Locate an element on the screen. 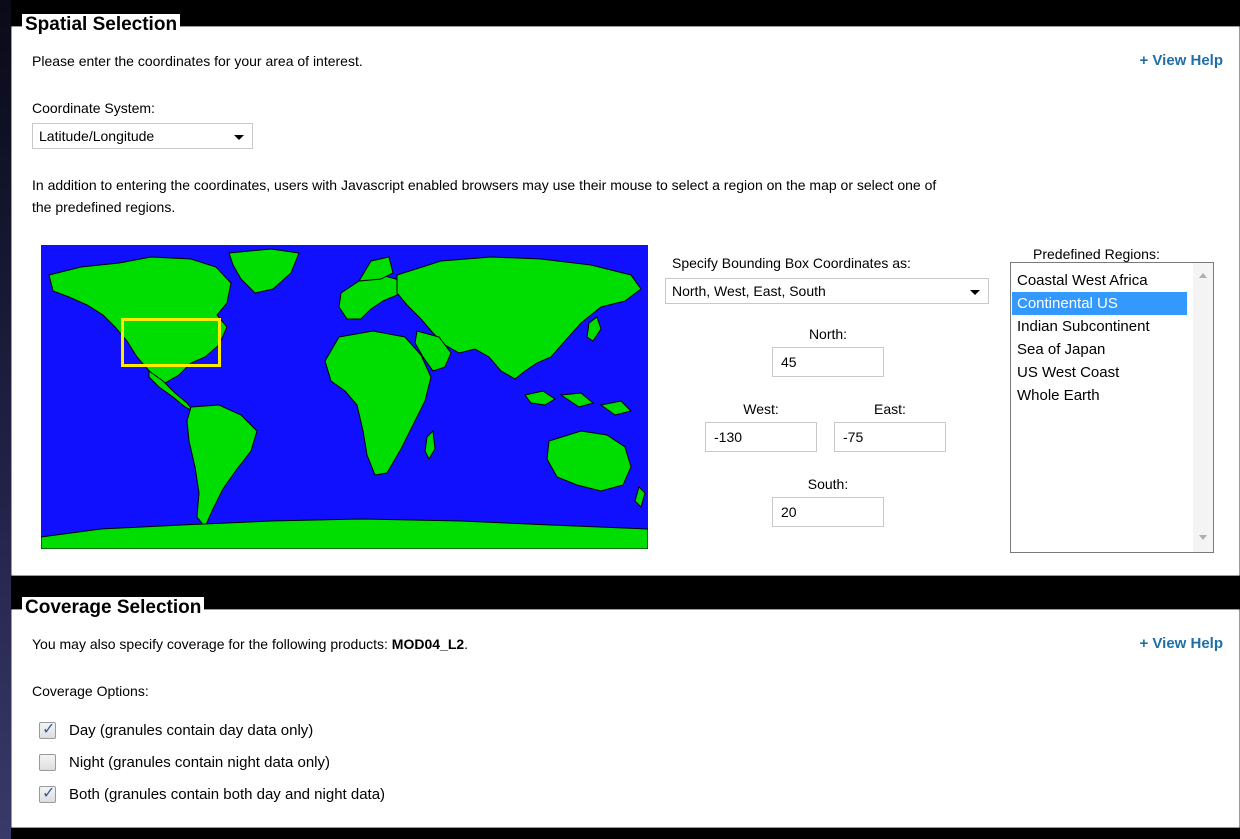 The width and height of the screenshot is (1240, 839). both-checkbox: ✓ is located at coordinates (47, 794).